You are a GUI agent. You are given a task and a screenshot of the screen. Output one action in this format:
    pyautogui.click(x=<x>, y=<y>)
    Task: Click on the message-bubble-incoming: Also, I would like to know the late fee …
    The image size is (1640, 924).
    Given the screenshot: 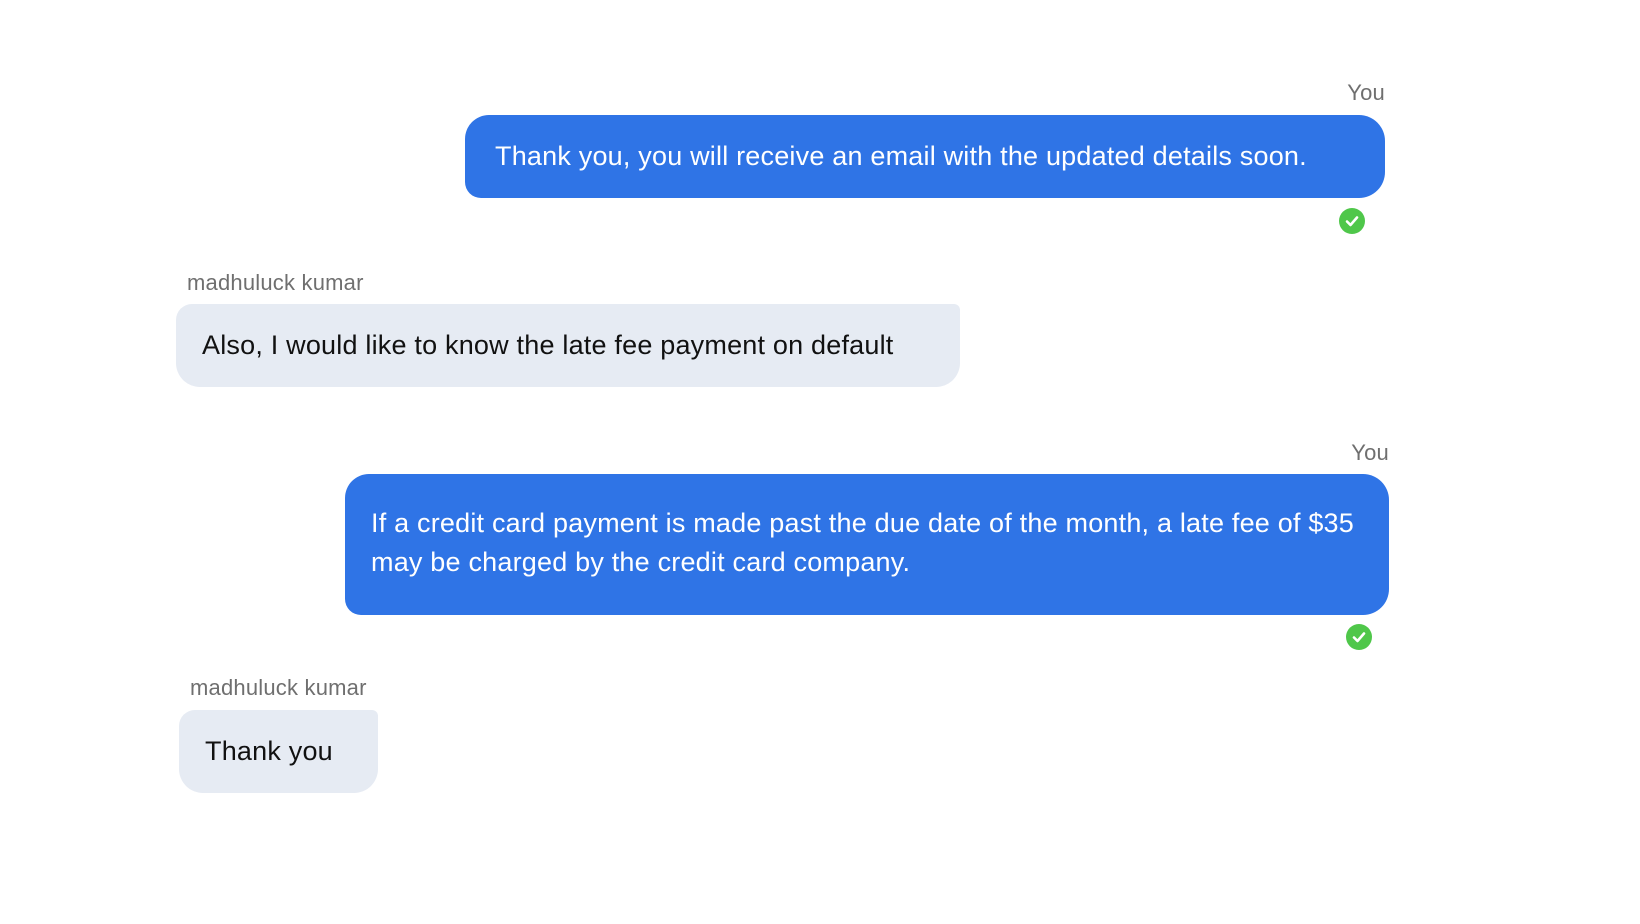 What is the action you would take?
    pyautogui.click(x=568, y=345)
    